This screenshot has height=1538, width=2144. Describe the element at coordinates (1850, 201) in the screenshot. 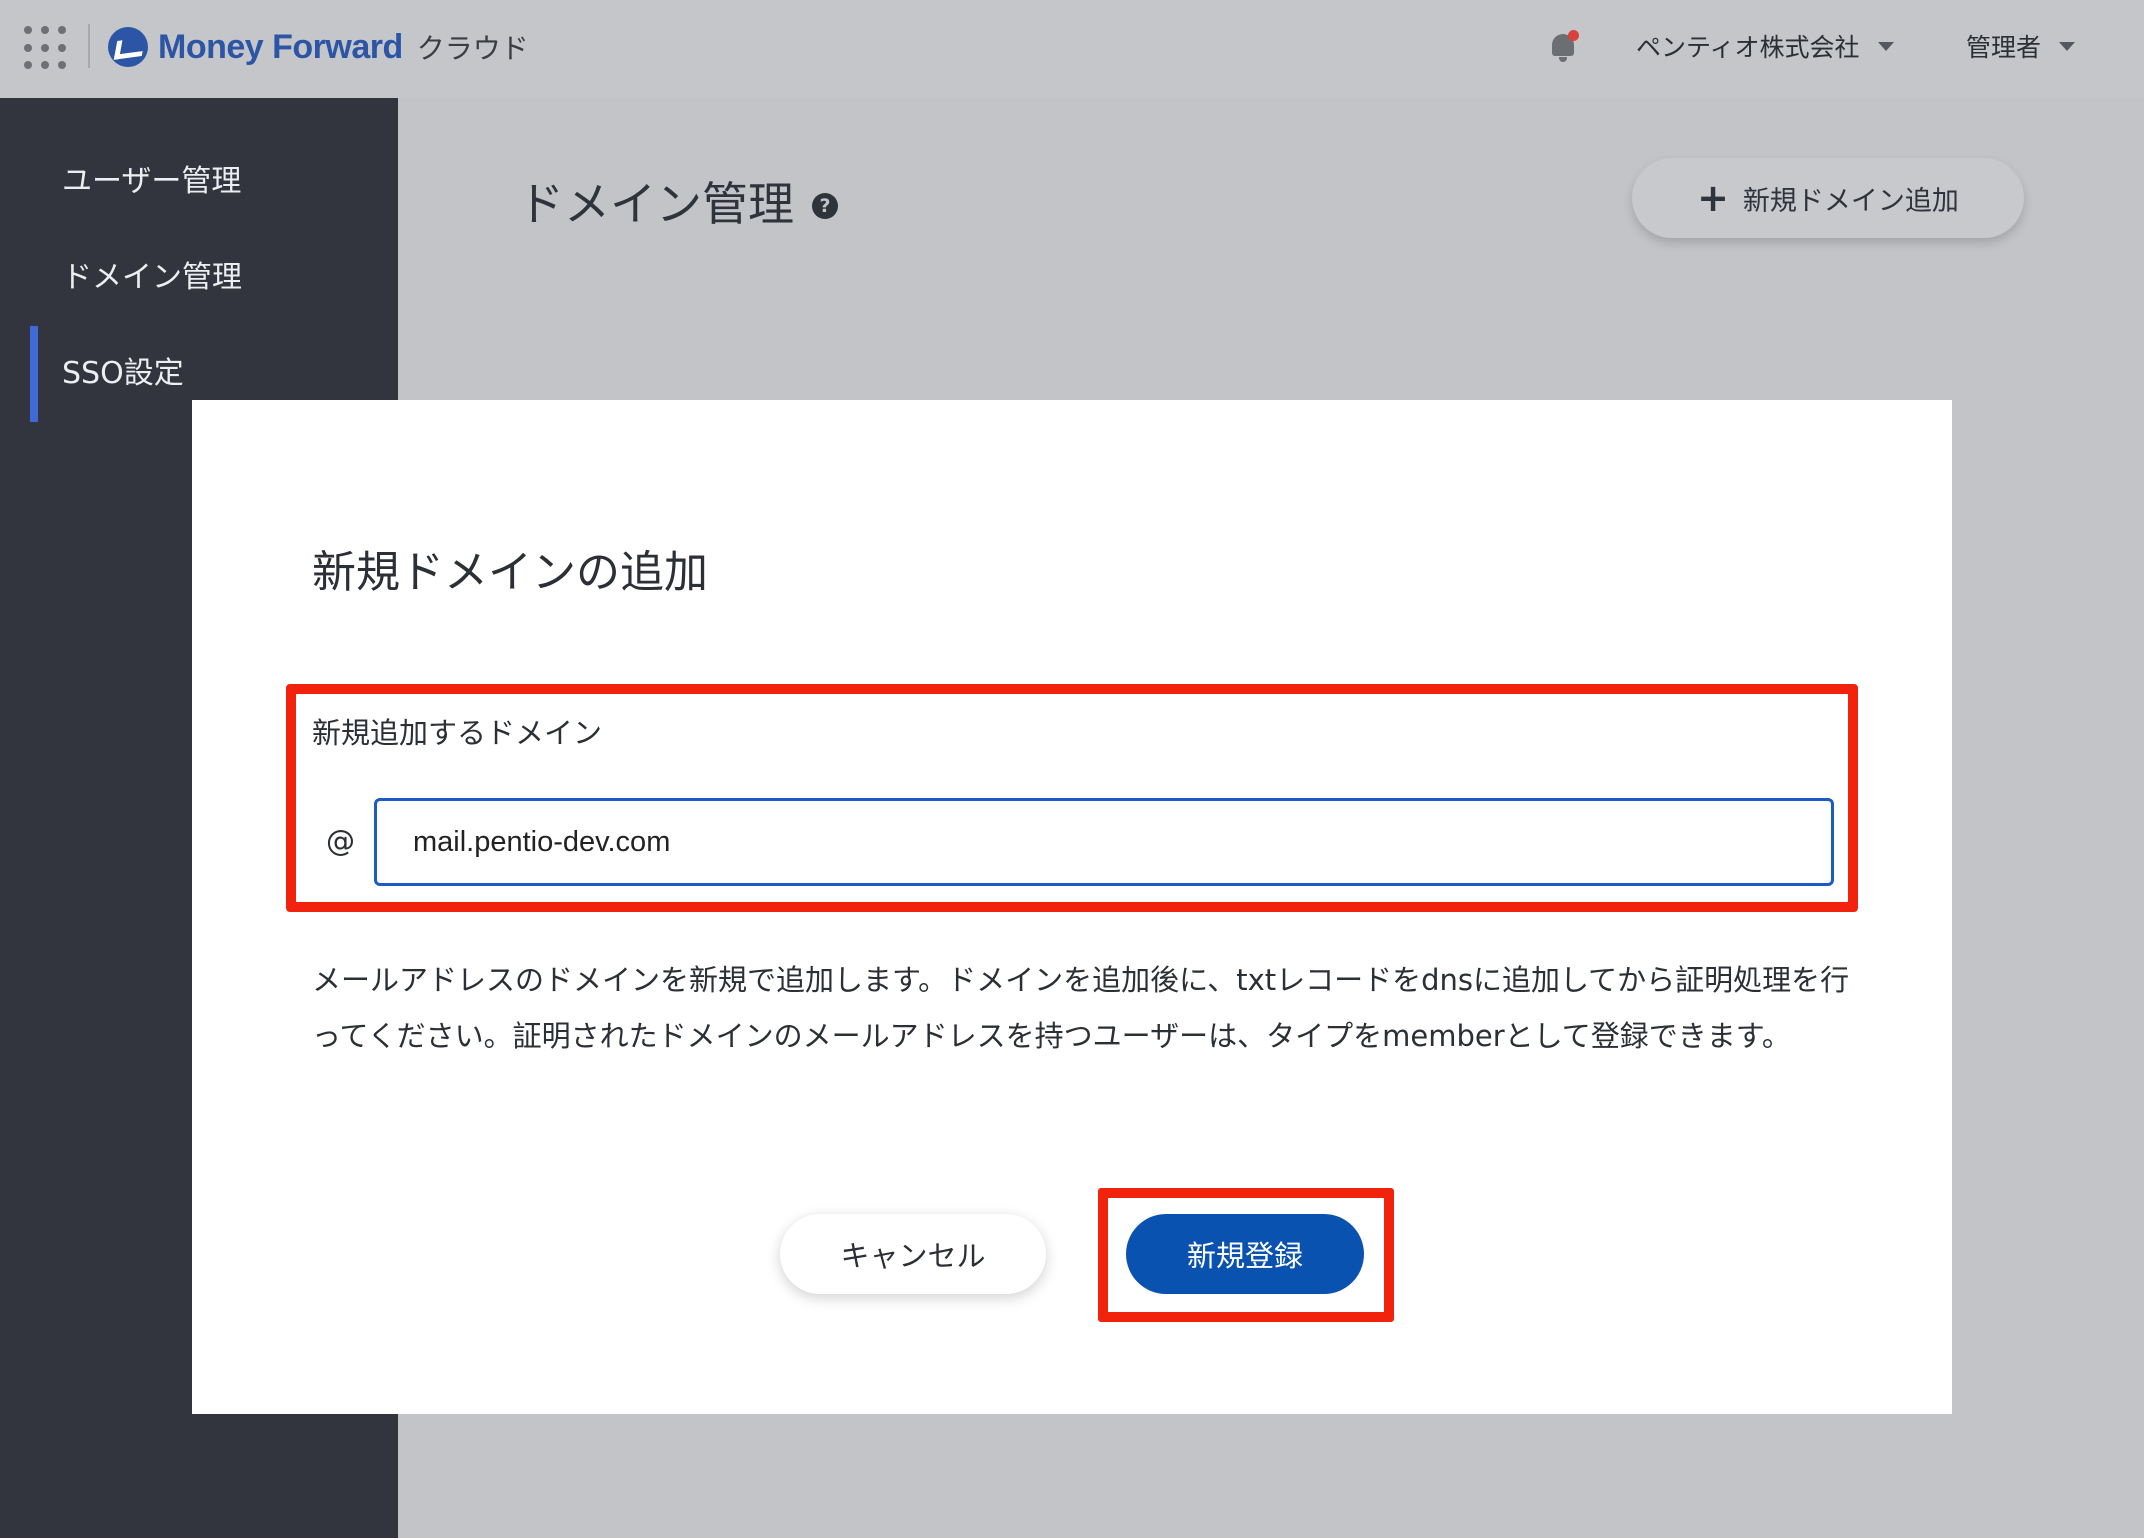

I see `add-domain-button-label: 新規ドメイン追加` at that location.